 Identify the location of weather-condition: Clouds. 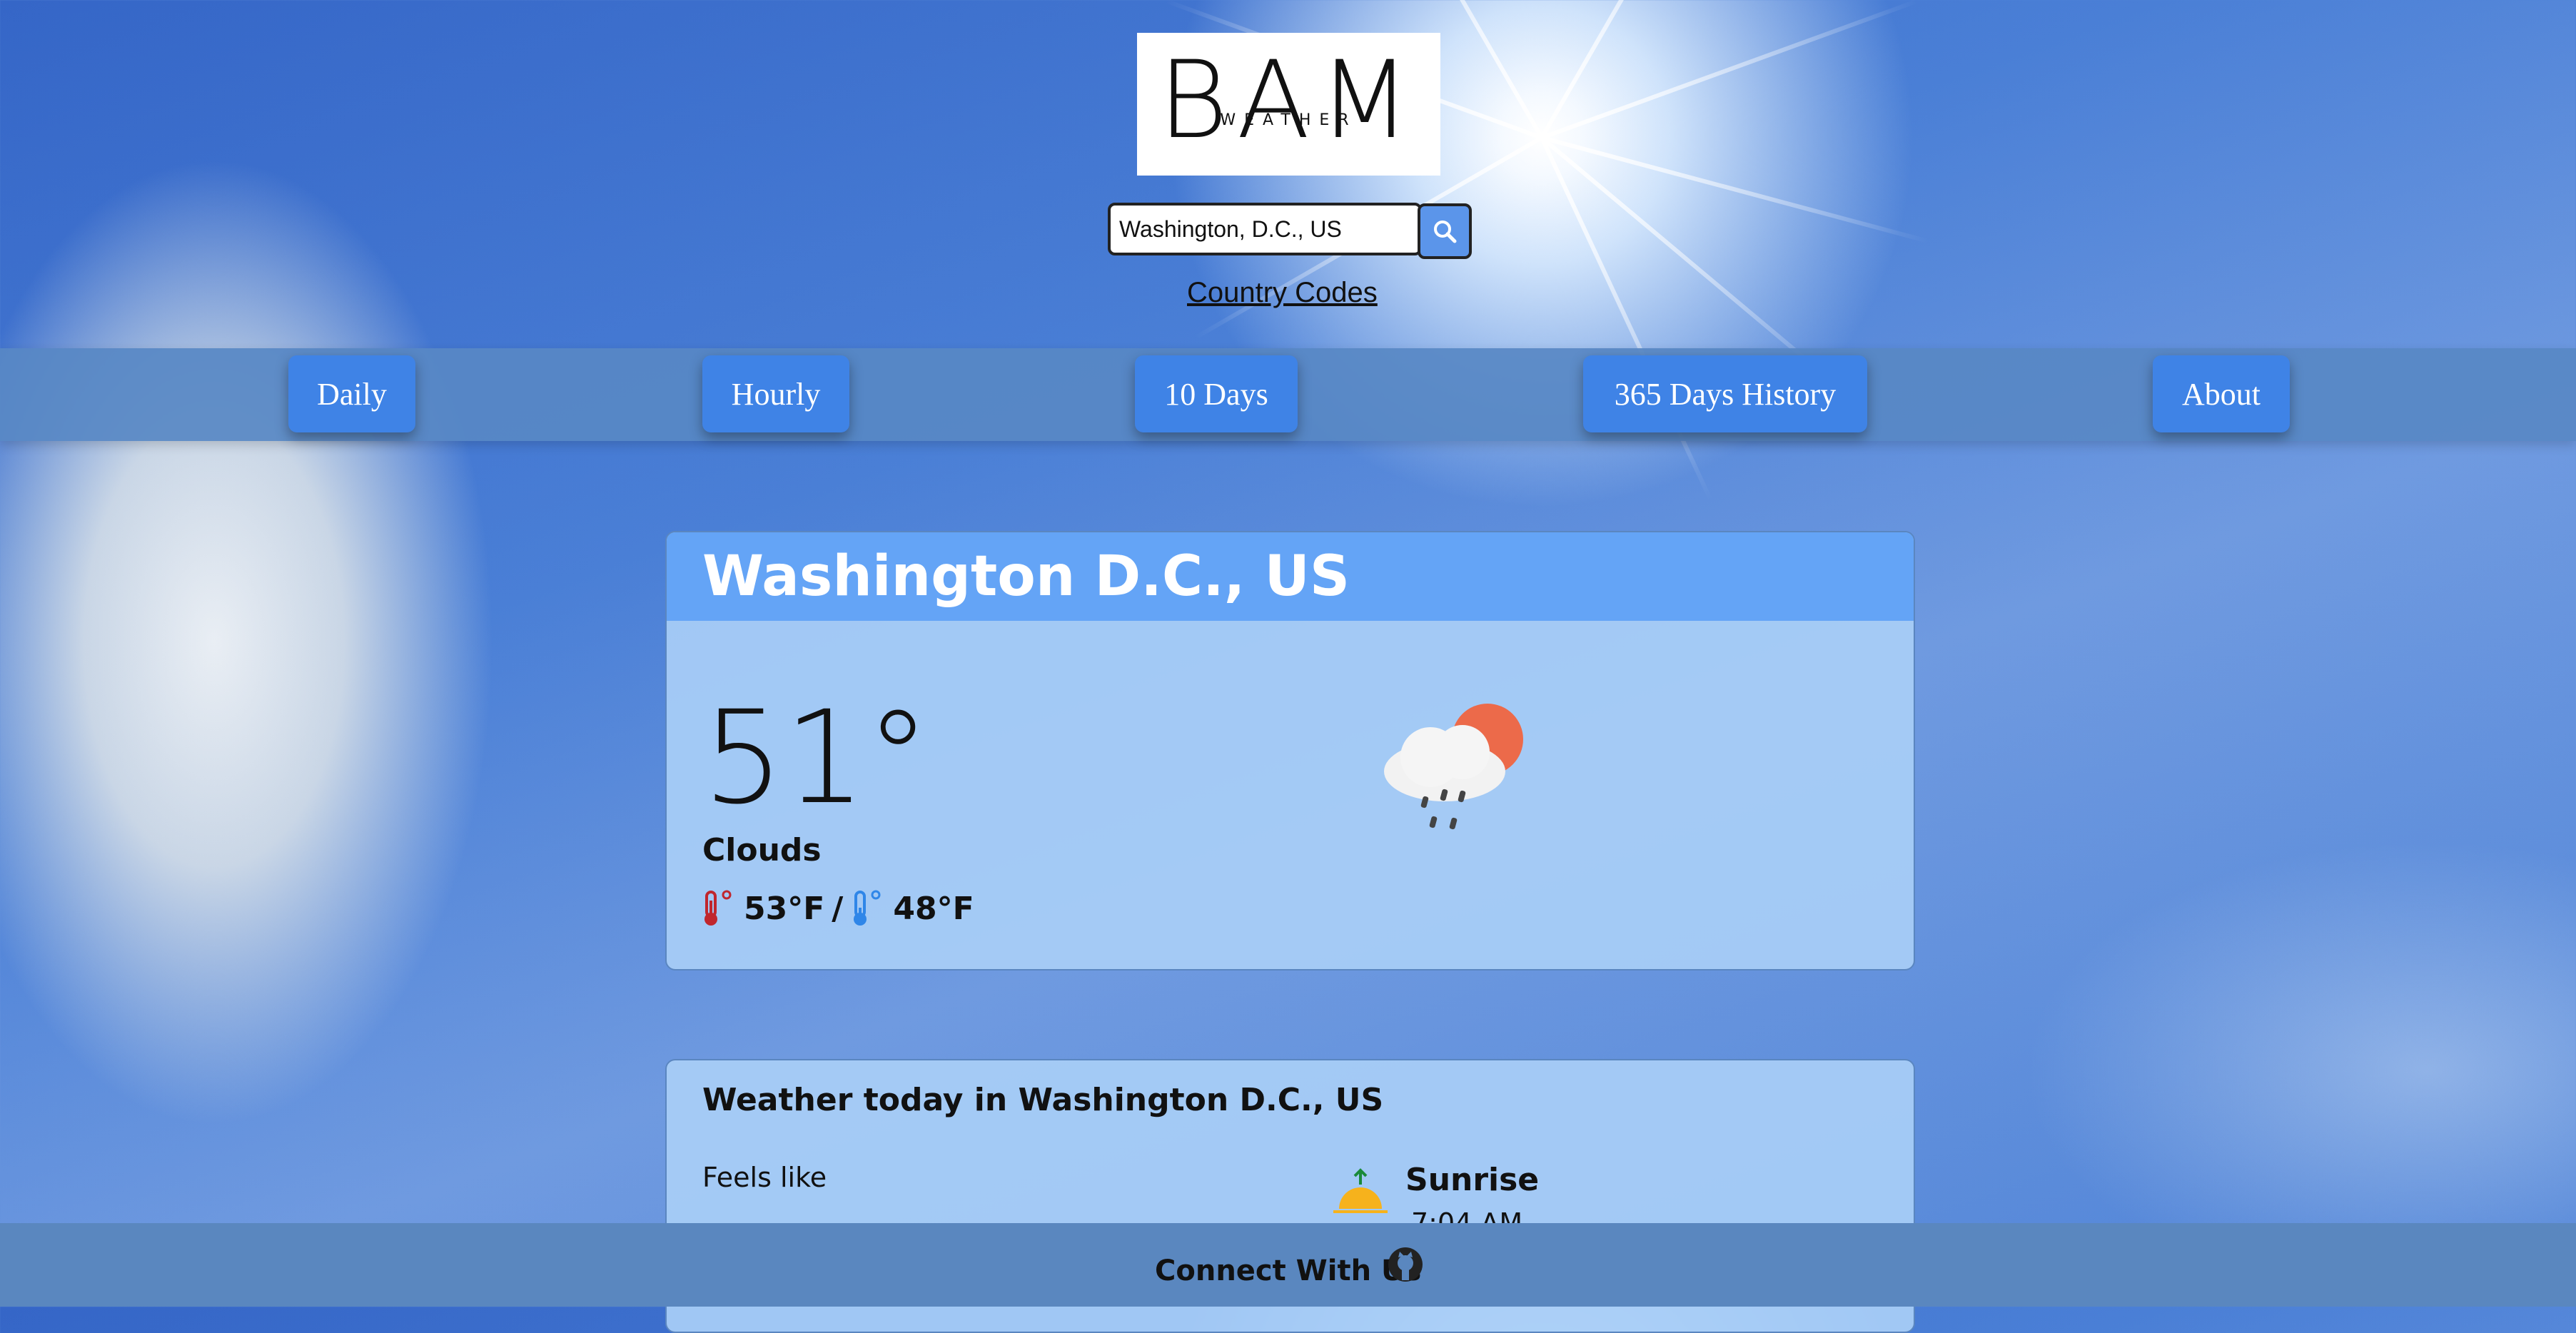
(762, 850).